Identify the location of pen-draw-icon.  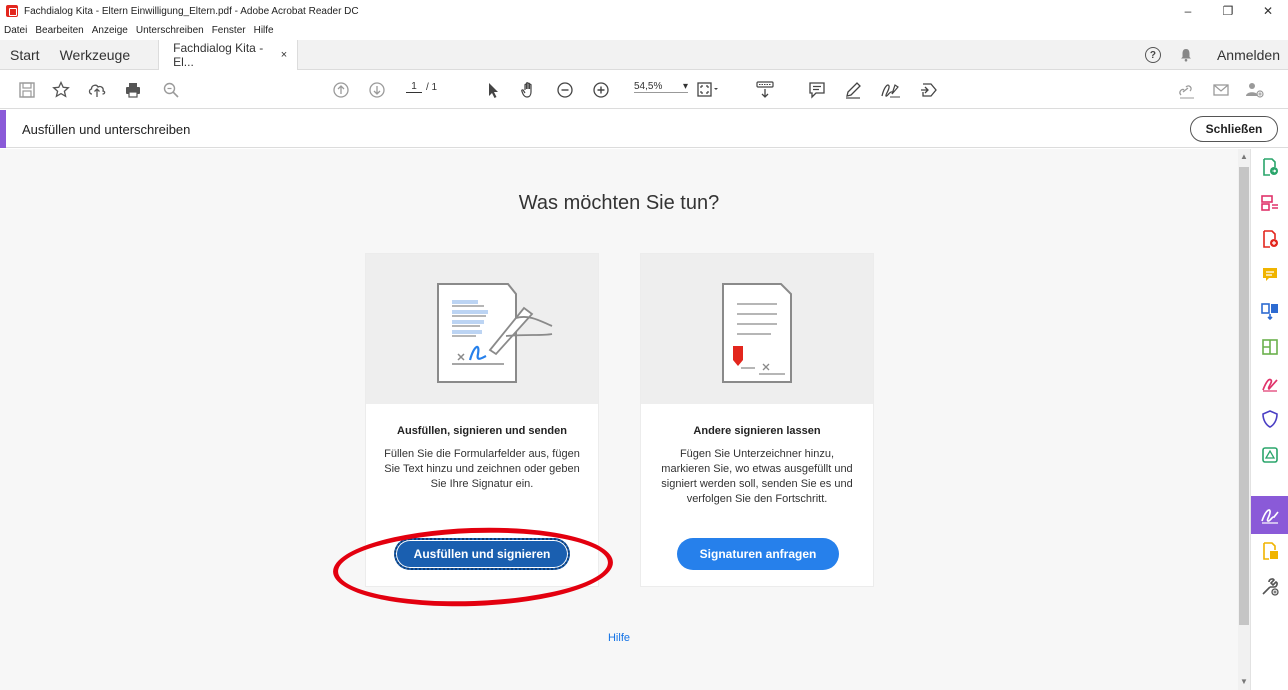
(853, 90).